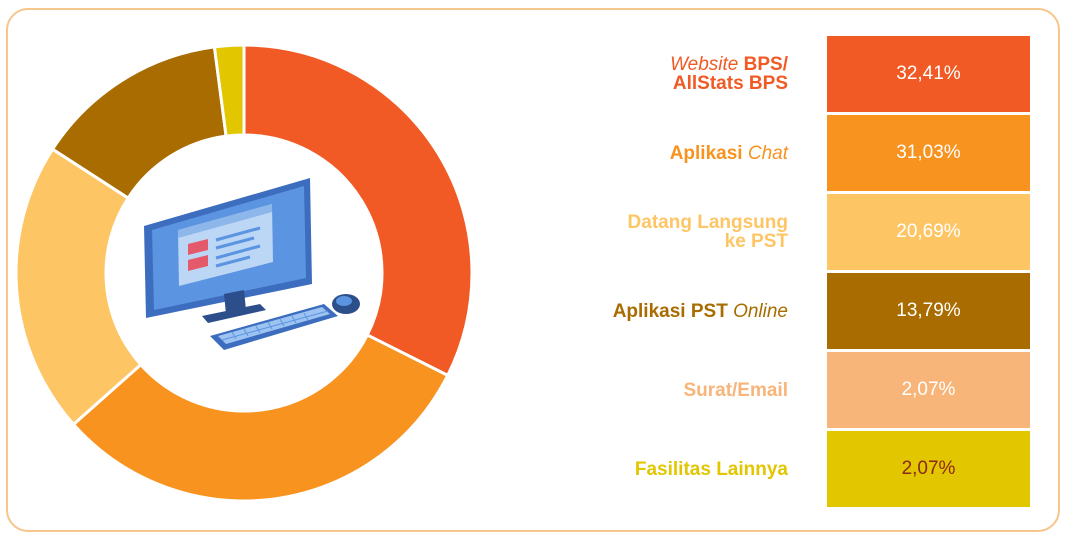  I want to click on legend-label-line2: AllStats BPS, so click(730, 83).